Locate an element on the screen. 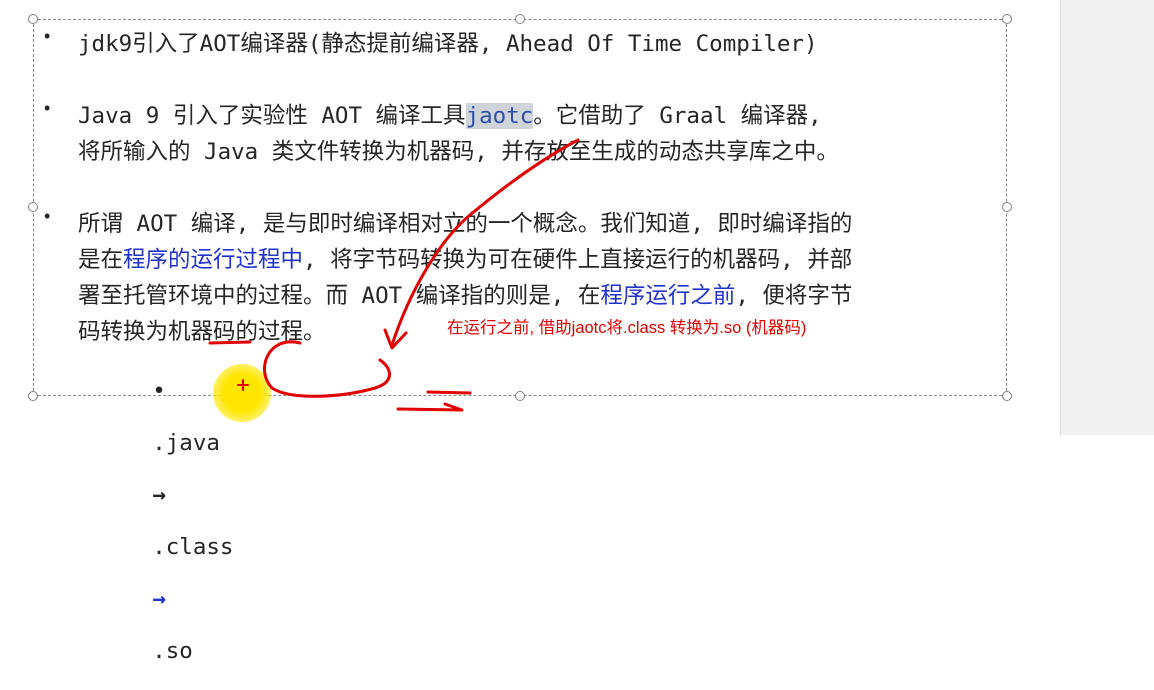 This screenshot has width=1154, height=690. text-segment: , 将字节码转换为可在硬件上直接运行的机器码, 并部 is located at coordinates (578, 260).